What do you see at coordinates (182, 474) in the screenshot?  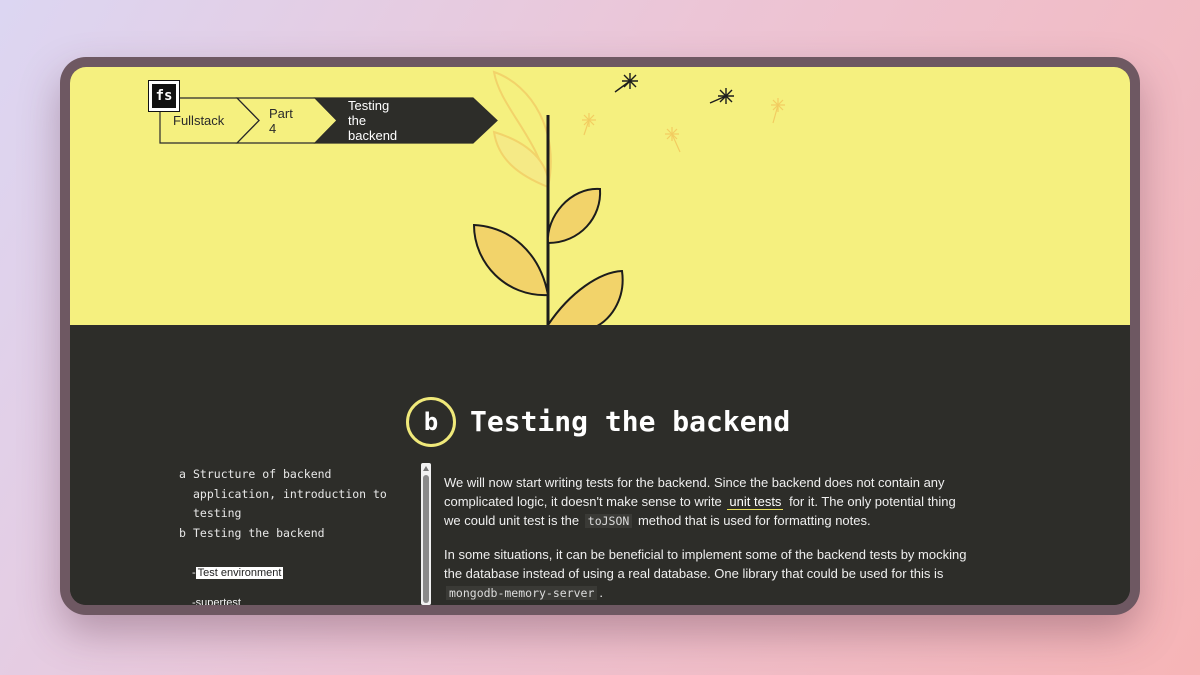 I see `toc-item-letter: a` at bounding box center [182, 474].